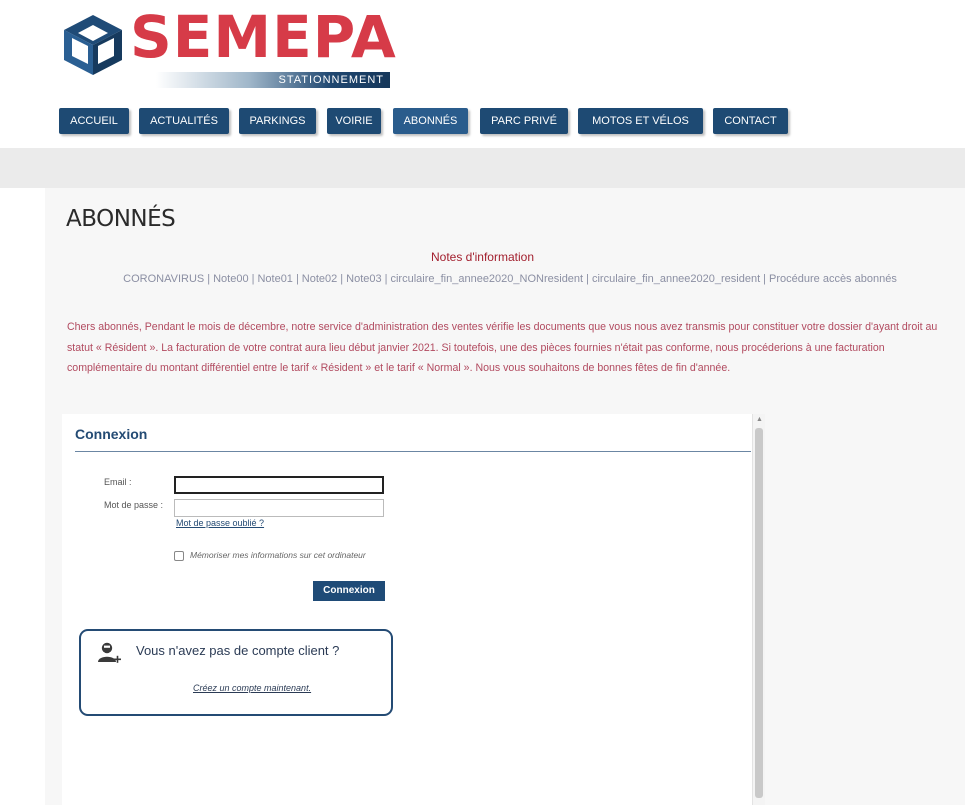 The height and width of the screenshot is (805, 965). I want to click on scrollbar-thumb, so click(759, 613).